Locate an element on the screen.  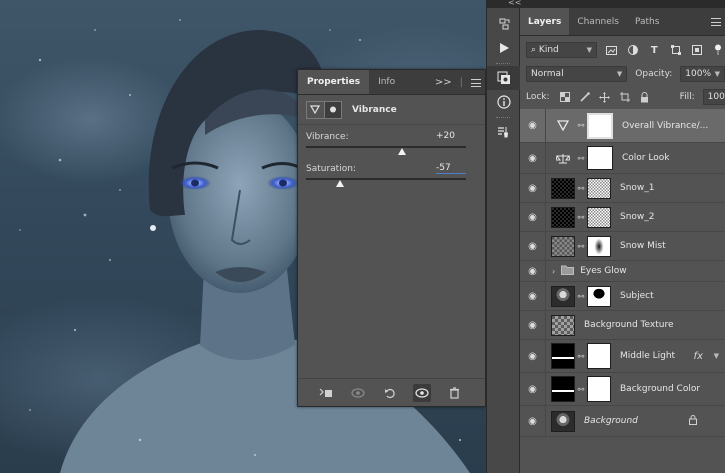
tab-info: Info is located at coordinates (386, 82).